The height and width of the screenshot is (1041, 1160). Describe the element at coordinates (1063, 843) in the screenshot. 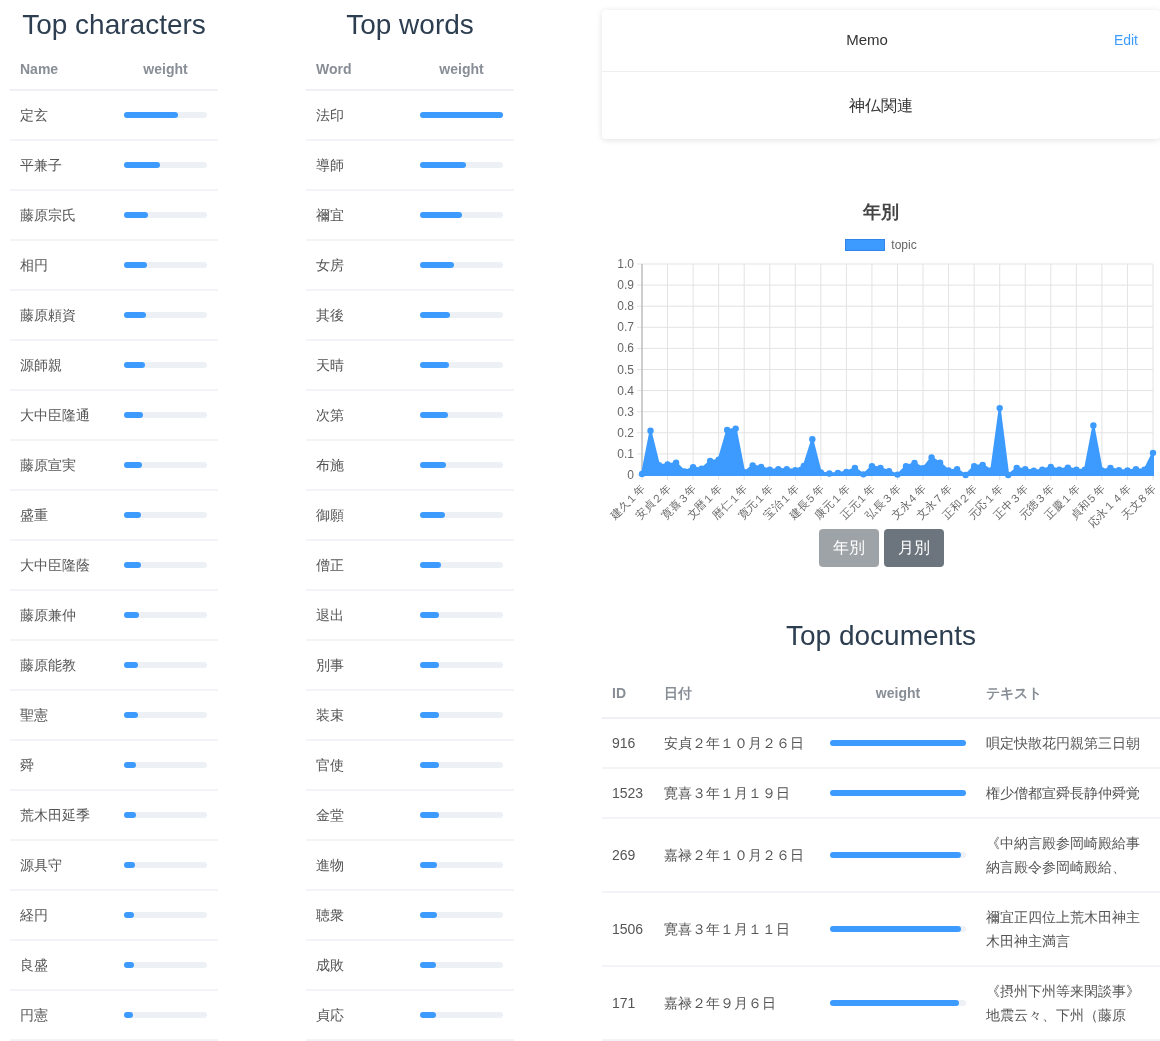

I see `table-cell-text: 《中納言殿参岡崎殿給事` at that location.